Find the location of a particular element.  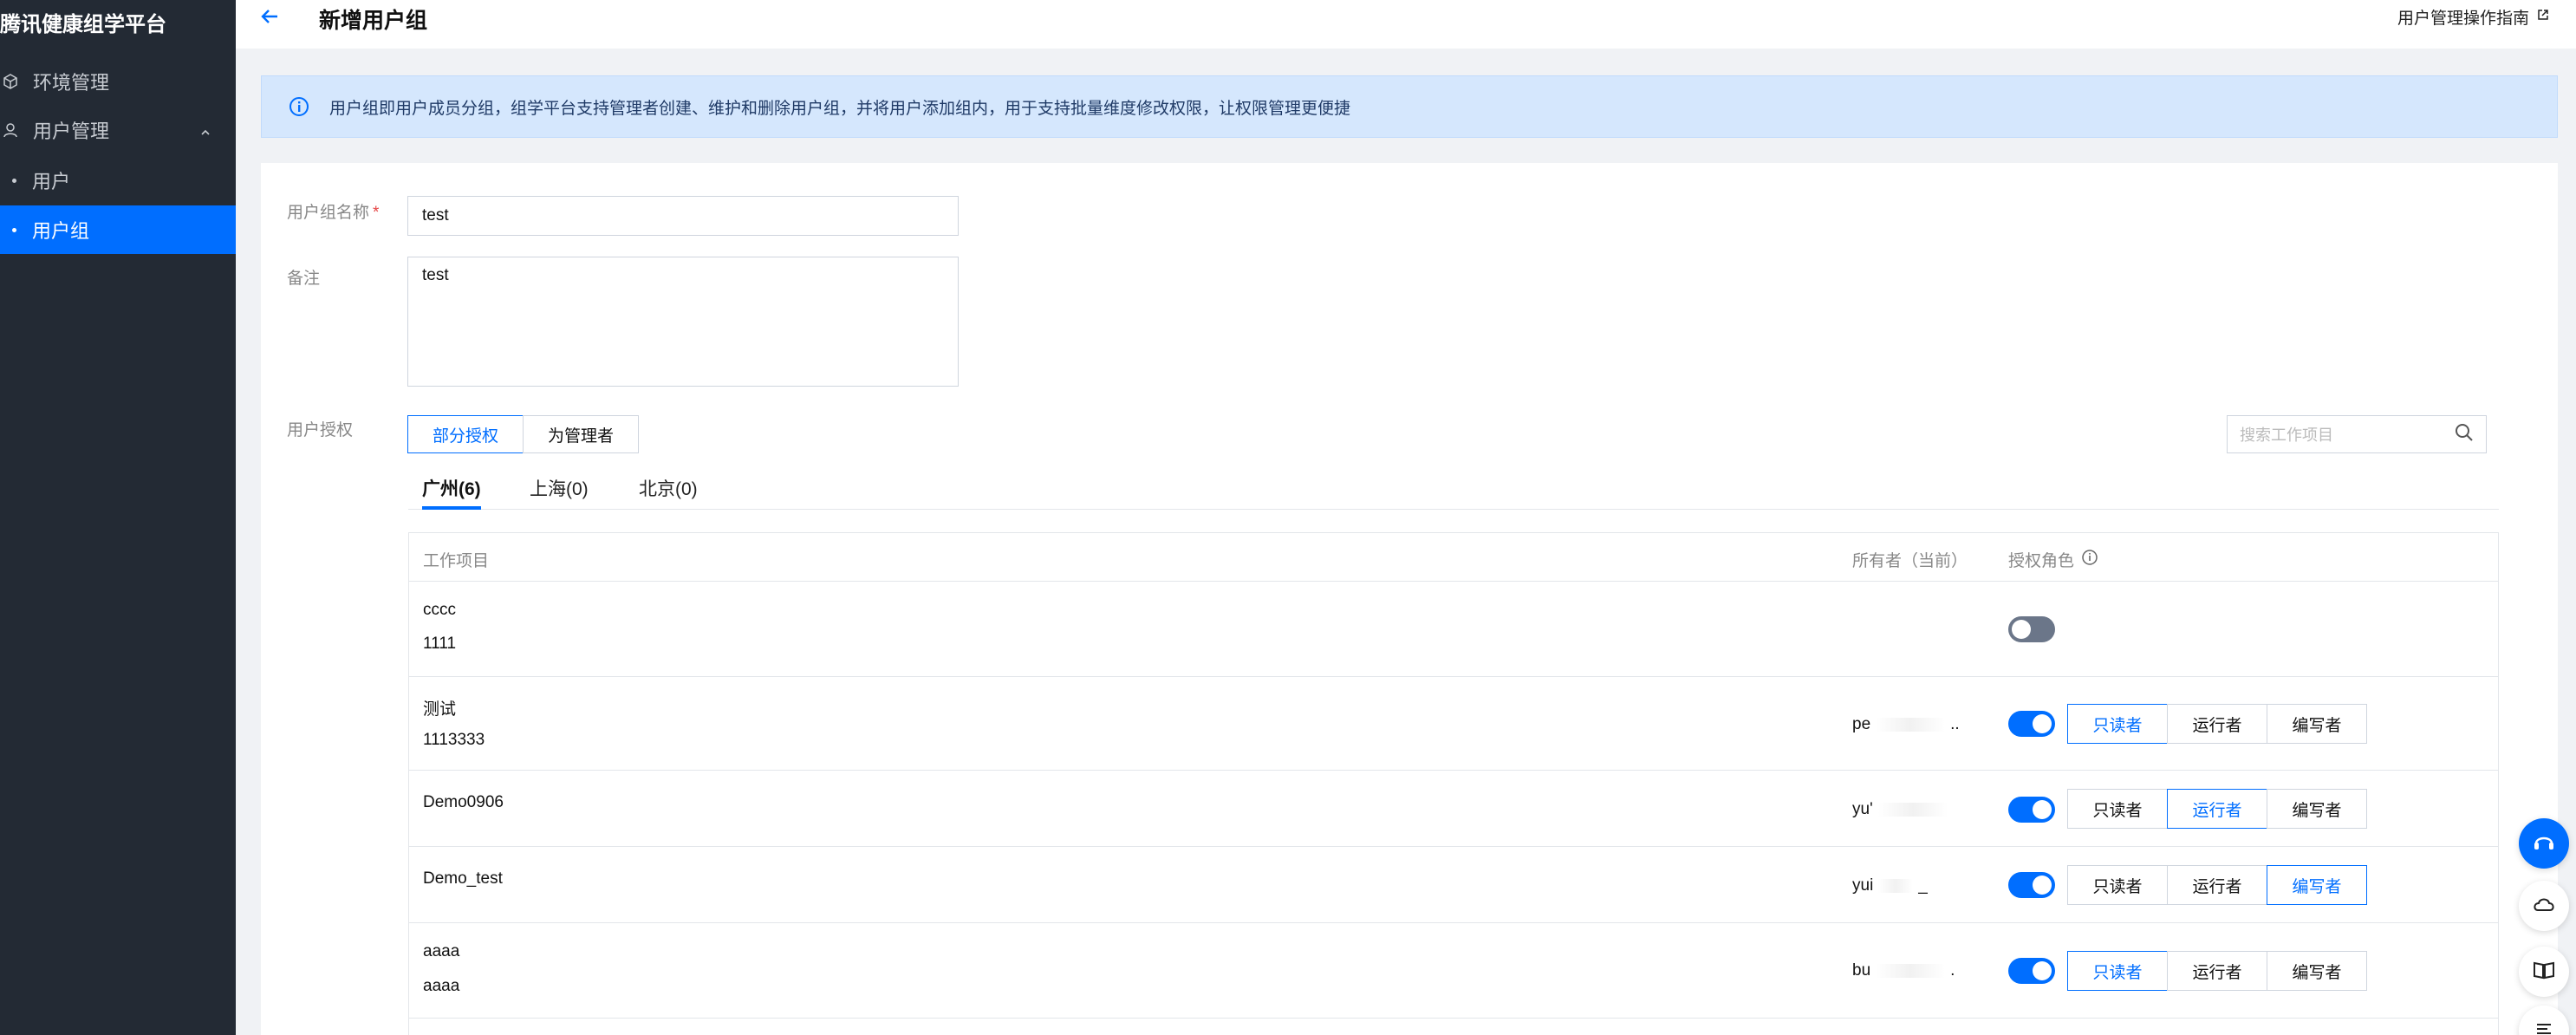

name-label: 用户组名称 * is located at coordinates (333, 213).